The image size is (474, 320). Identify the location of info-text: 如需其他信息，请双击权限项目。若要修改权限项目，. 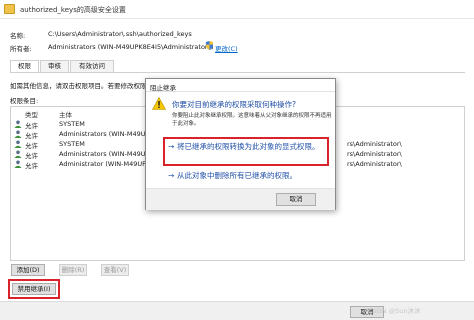
(88, 86).